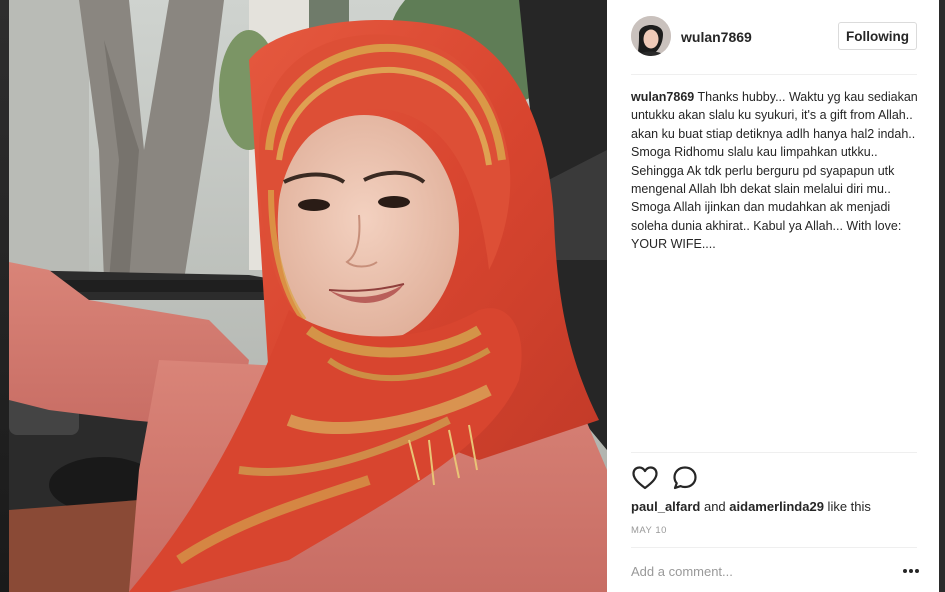 This screenshot has height=592, width=945. Describe the element at coordinates (4, 296) in the screenshot. I see `background-overlay` at that location.